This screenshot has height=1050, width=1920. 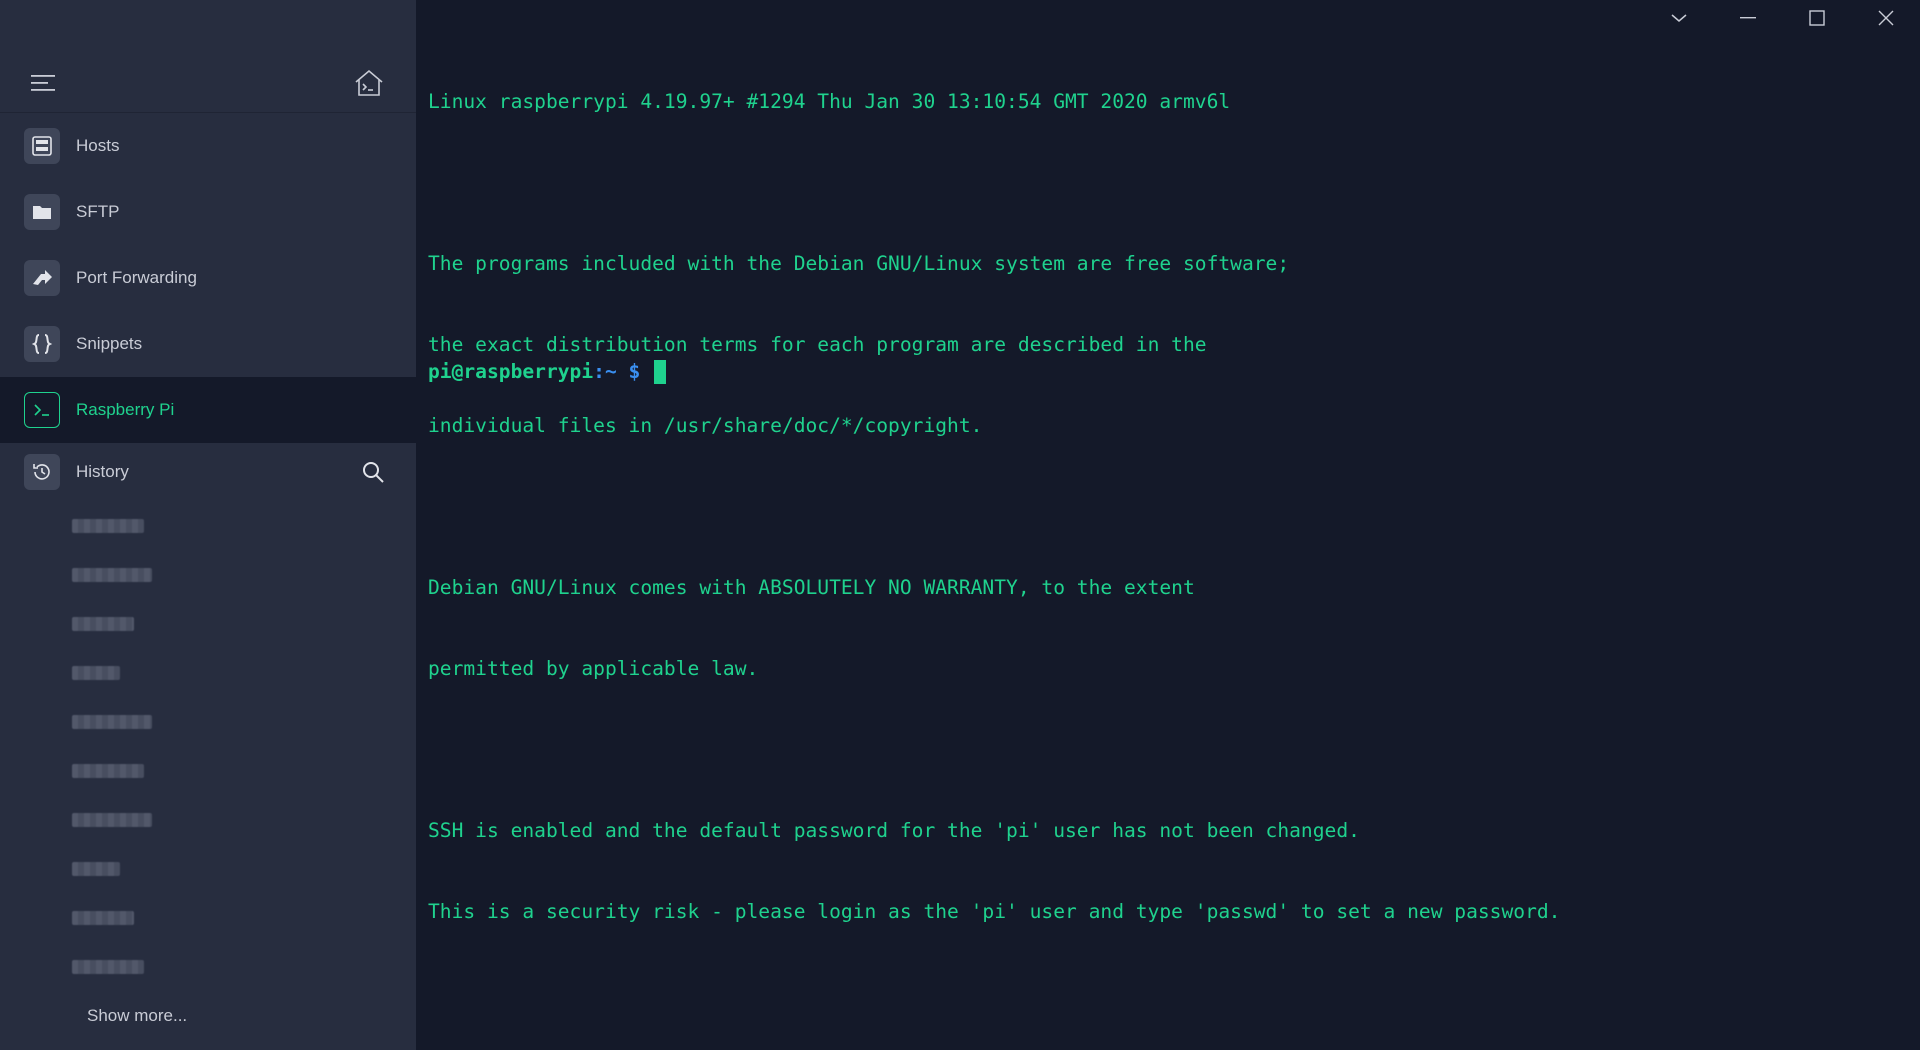 What do you see at coordinates (42, 344) in the screenshot?
I see `braces-icon` at bounding box center [42, 344].